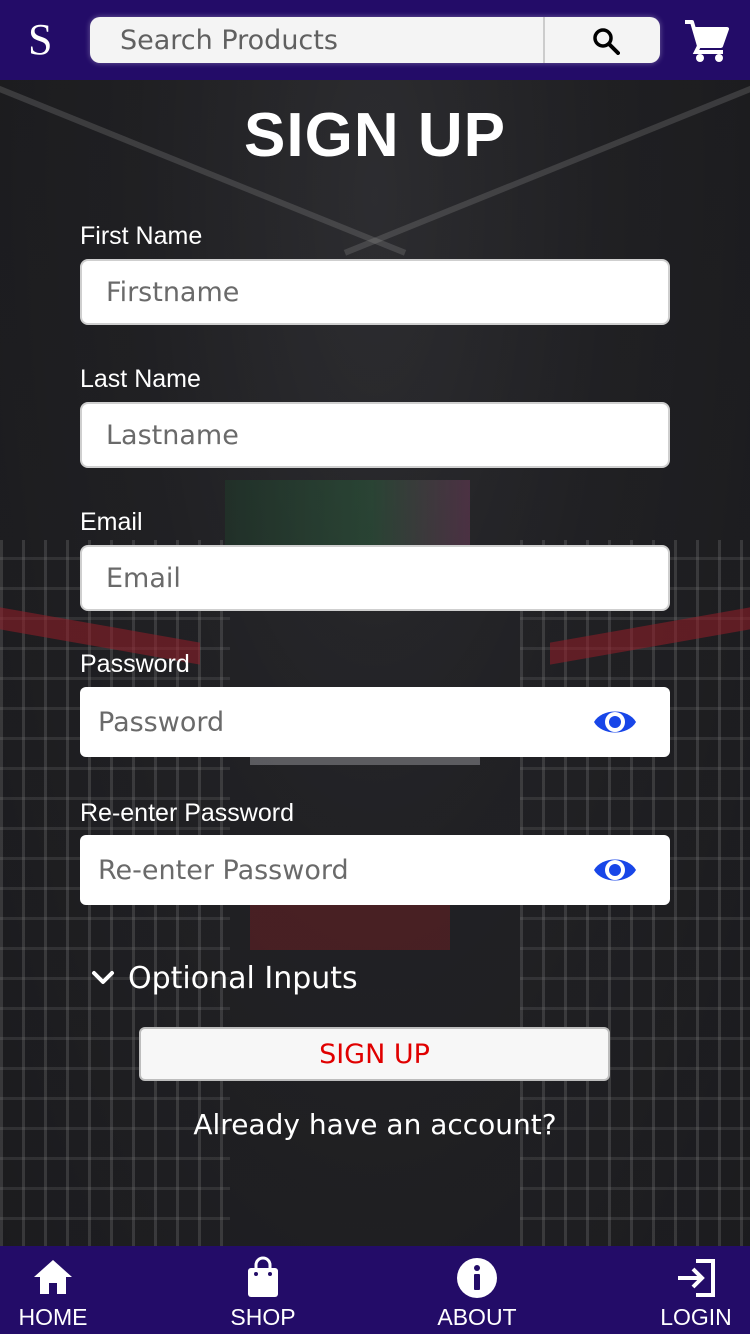 The width and height of the screenshot is (750, 1334). What do you see at coordinates (477, 1278) in the screenshot?
I see `info-icon` at bounding box center [477, 1278].